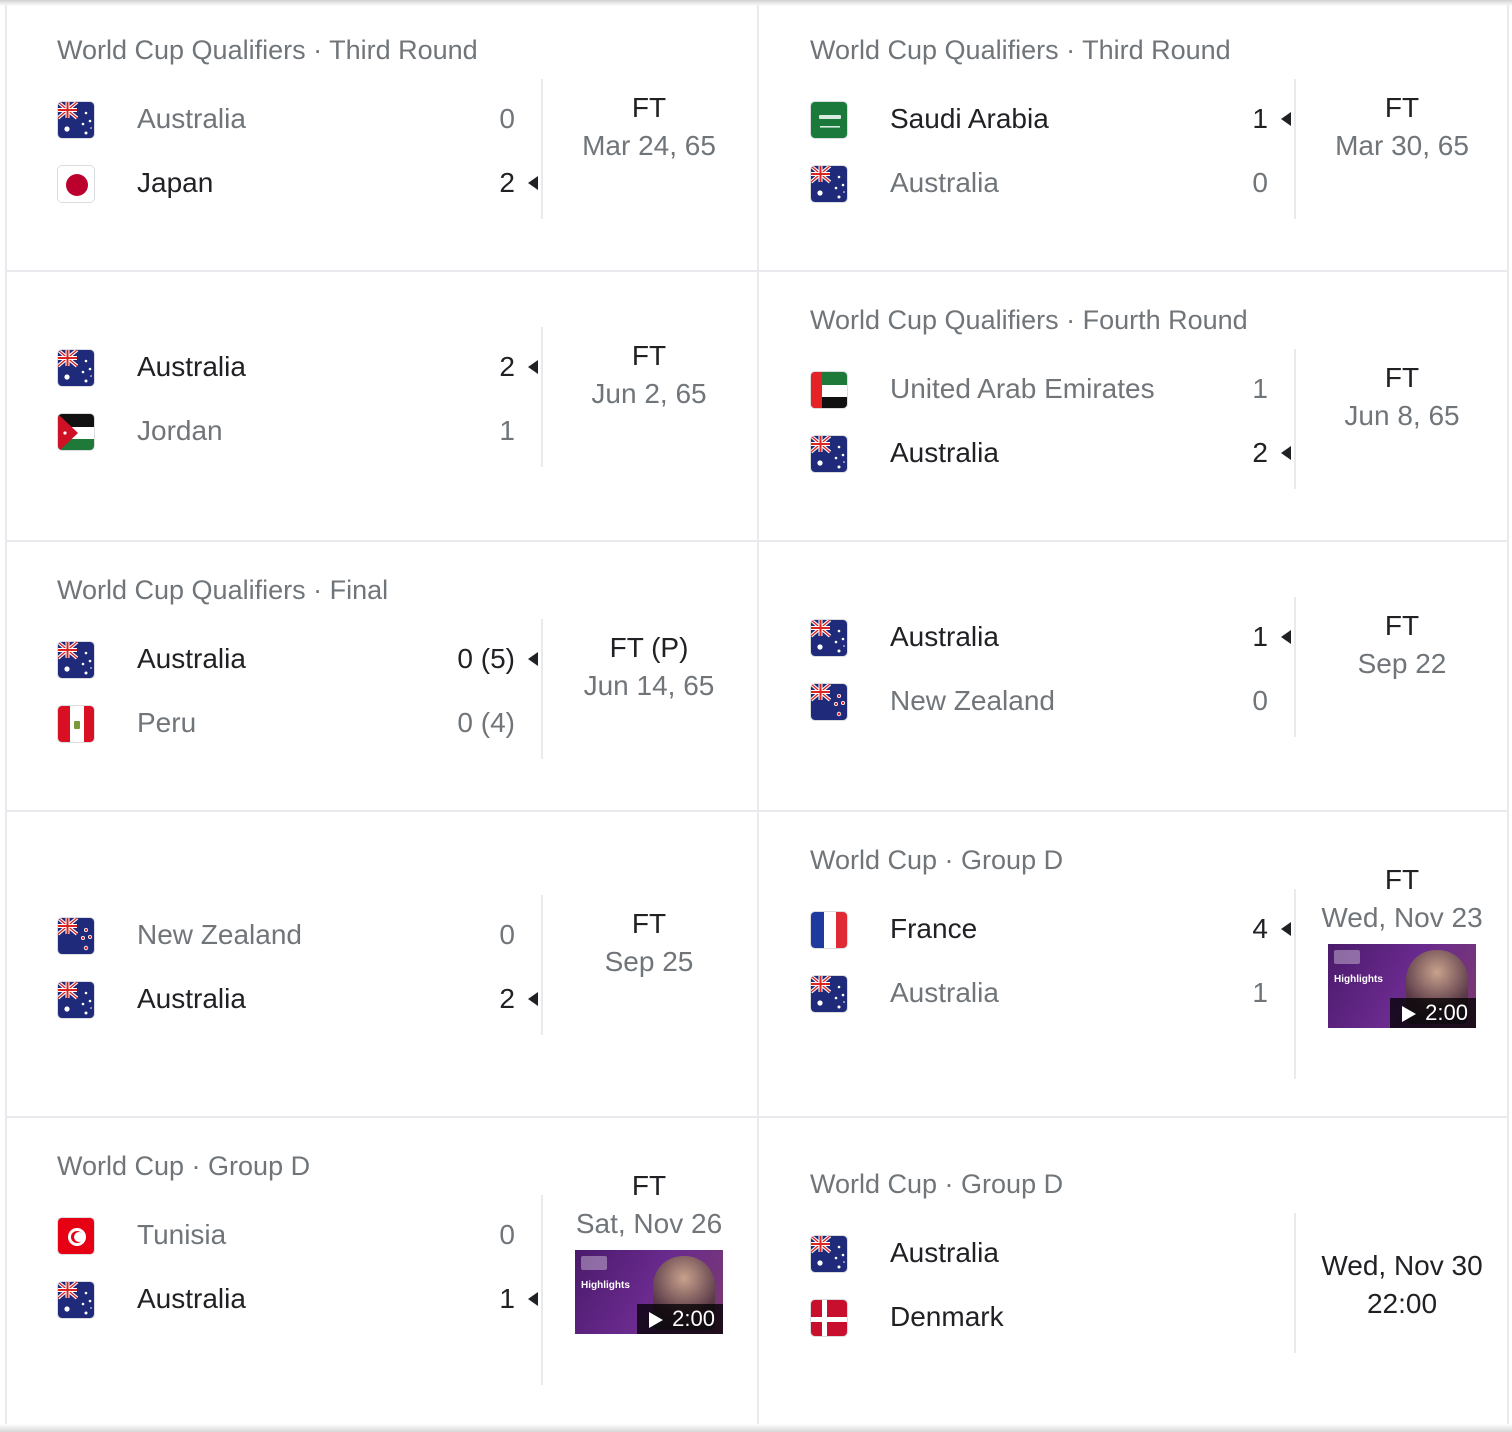 Image resolution: width=1512 pixels, height=1432 pixels. Describe the element at coordinates (182, 1234) in the screenshot. I see `team-name: Tunisia` at that location.